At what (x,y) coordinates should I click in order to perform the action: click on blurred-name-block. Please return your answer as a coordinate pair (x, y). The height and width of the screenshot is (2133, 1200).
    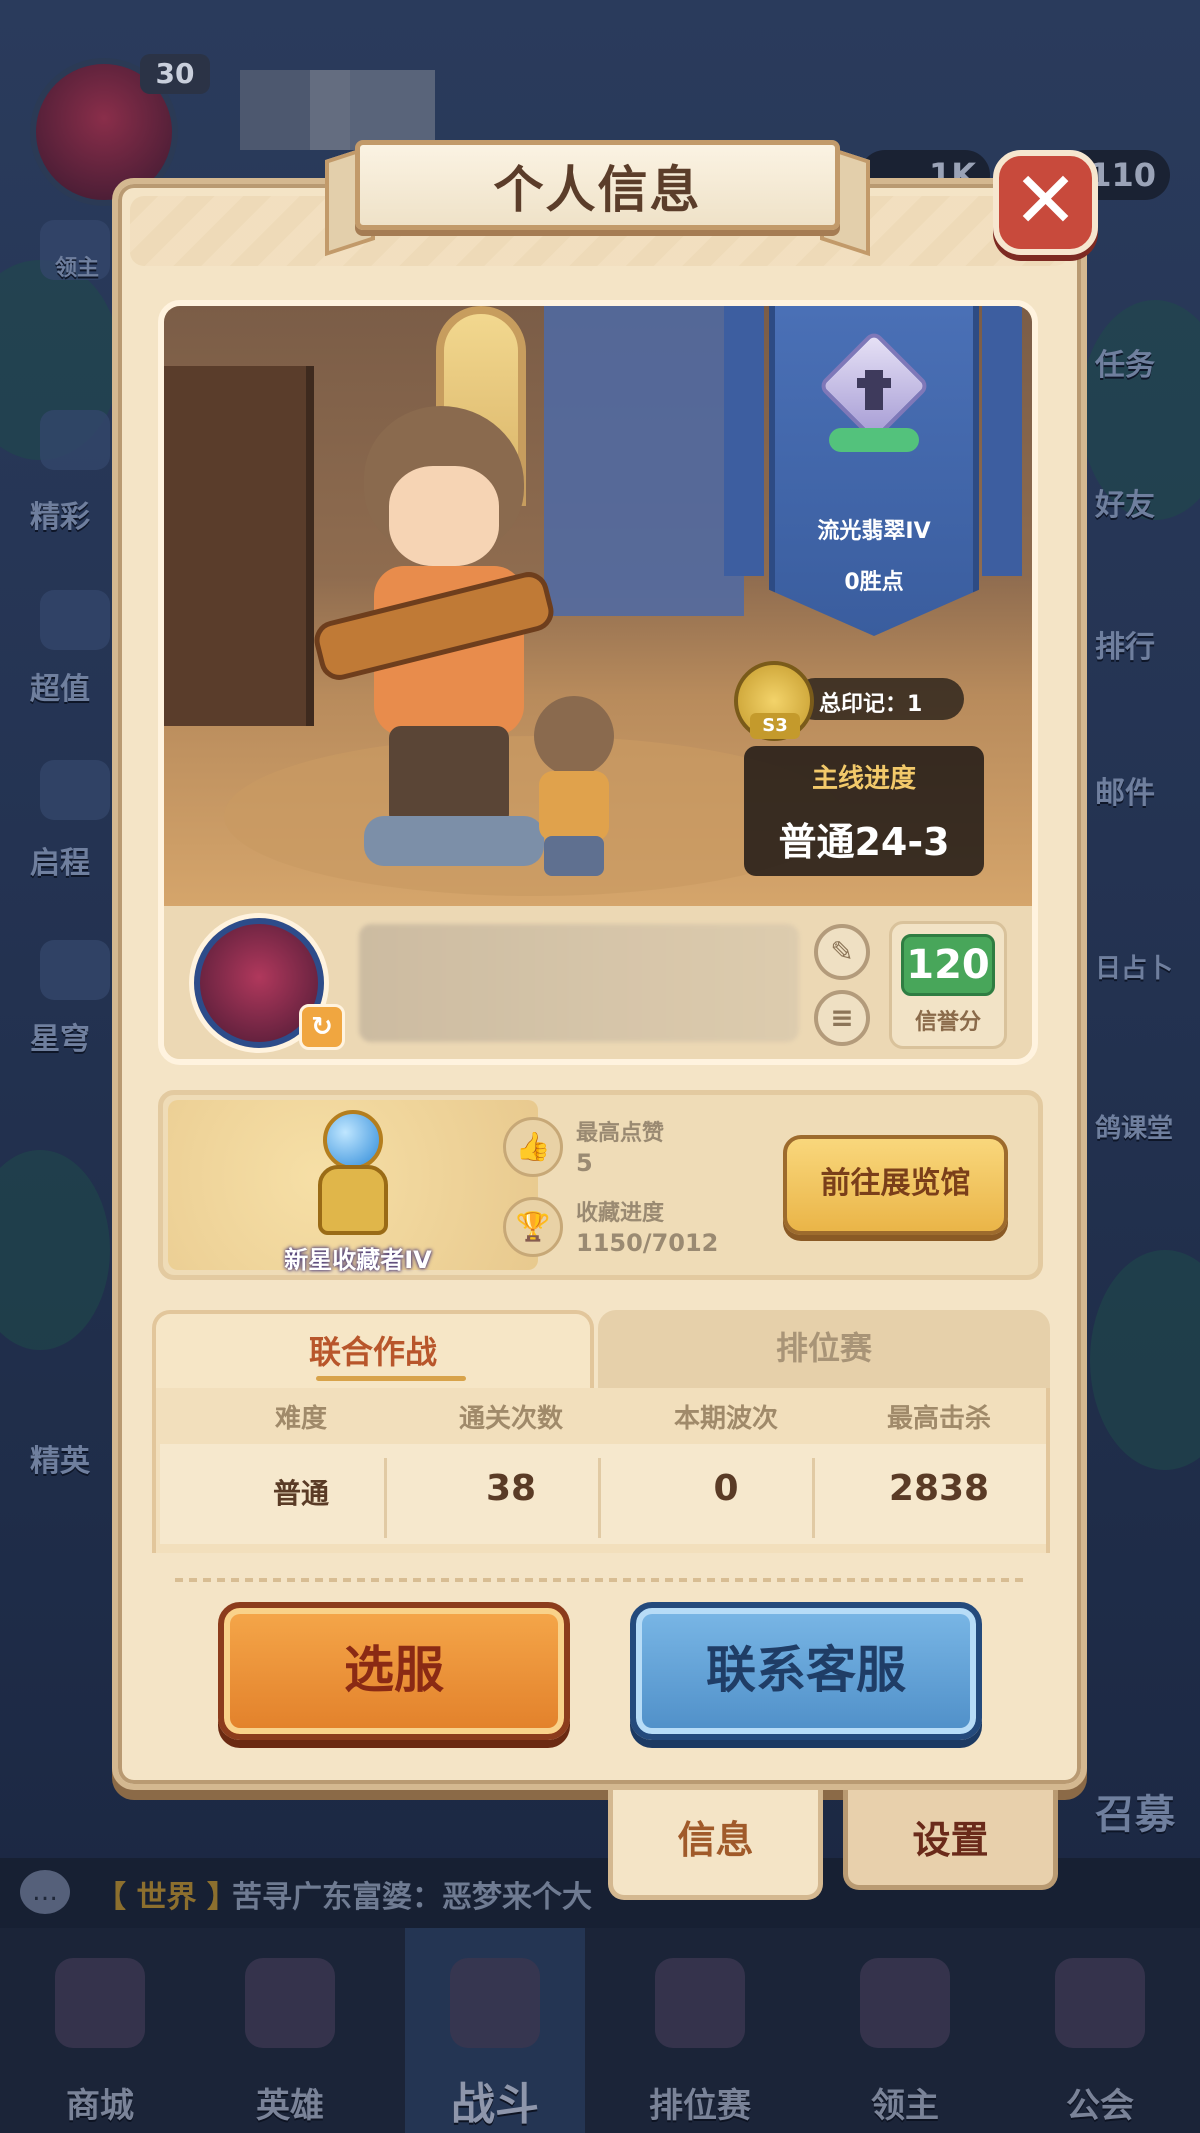
    Looking at the image, I should click on (372, 110).